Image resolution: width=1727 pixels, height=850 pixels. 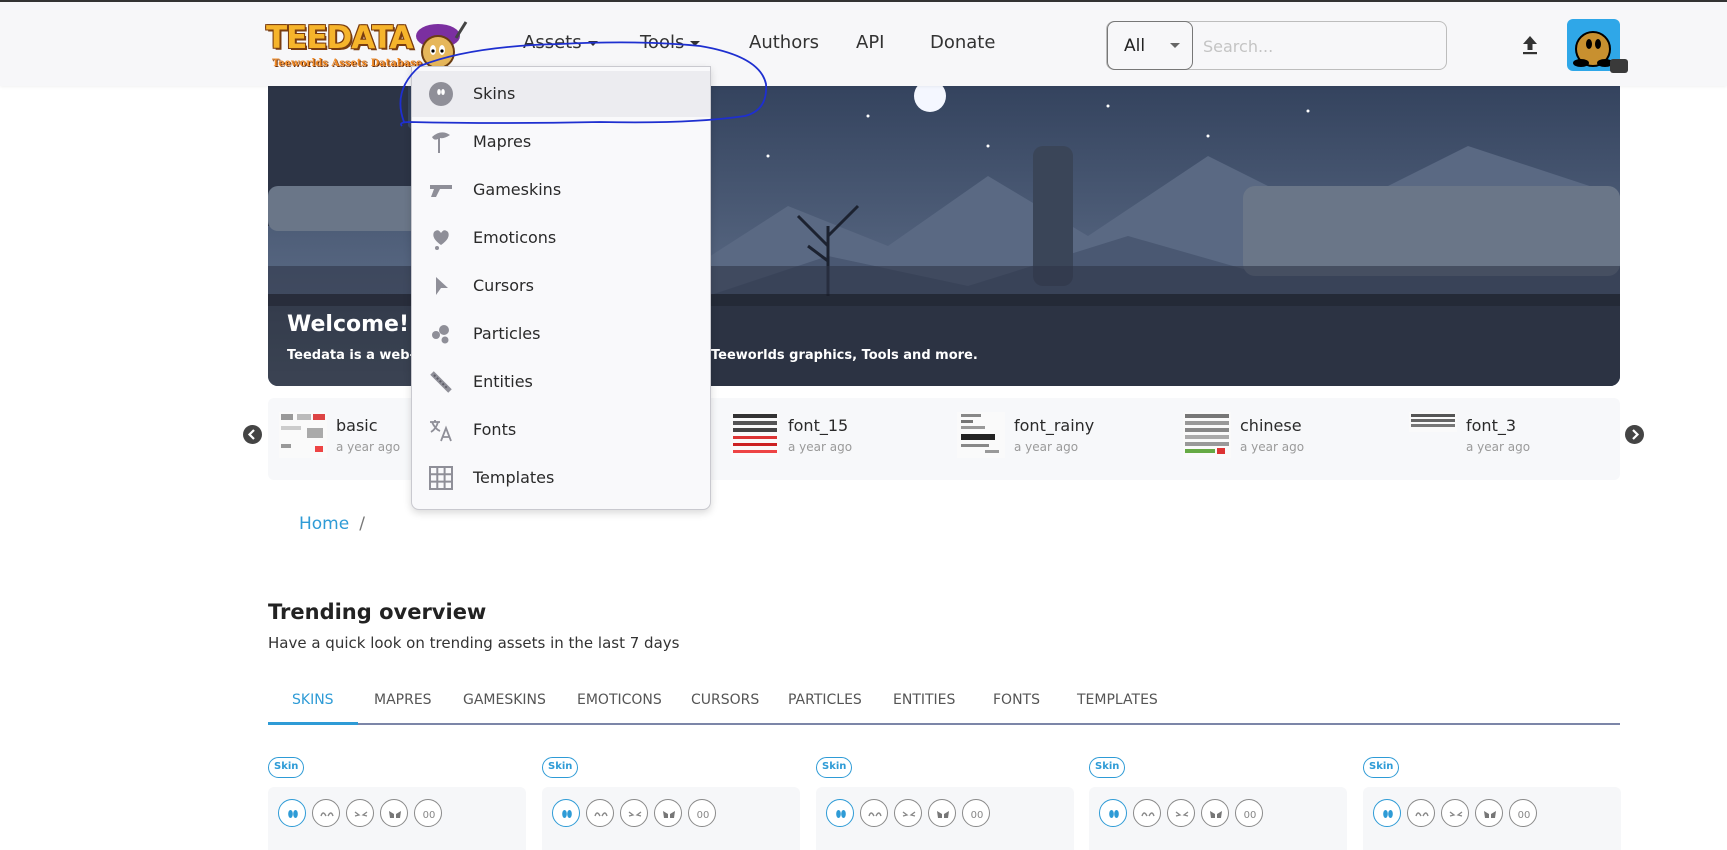 What do you see at coordinates (1530, 45) in the screenshot?
I see `upload-icon` at bounding box center [1530, 45].